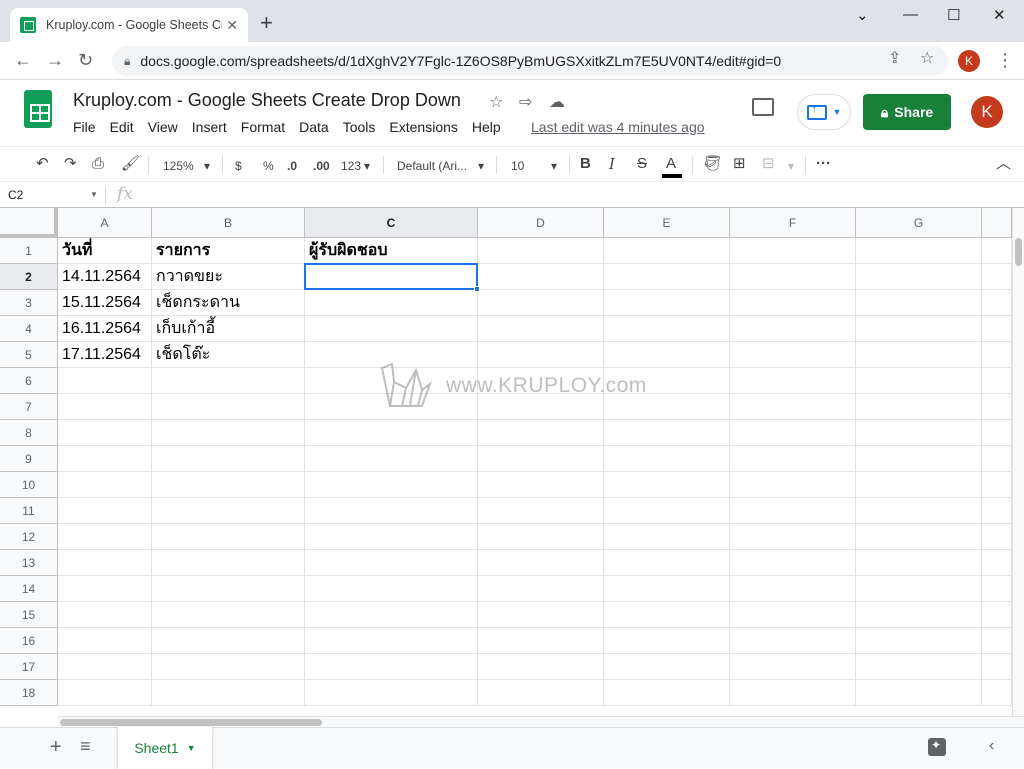  Describe the element at coordinates (517, 166) in the screenshot. I see `font-size-select: 10` at that location.